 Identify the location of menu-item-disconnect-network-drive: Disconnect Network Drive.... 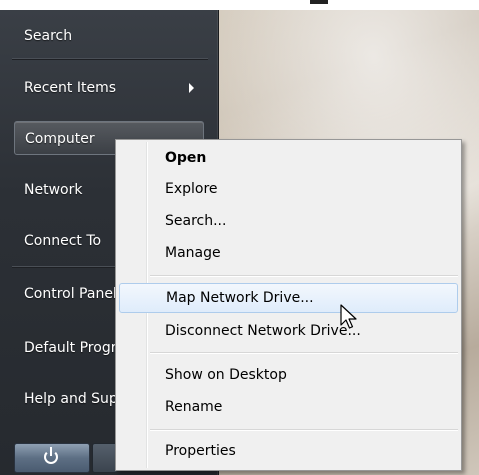
(288, 331).